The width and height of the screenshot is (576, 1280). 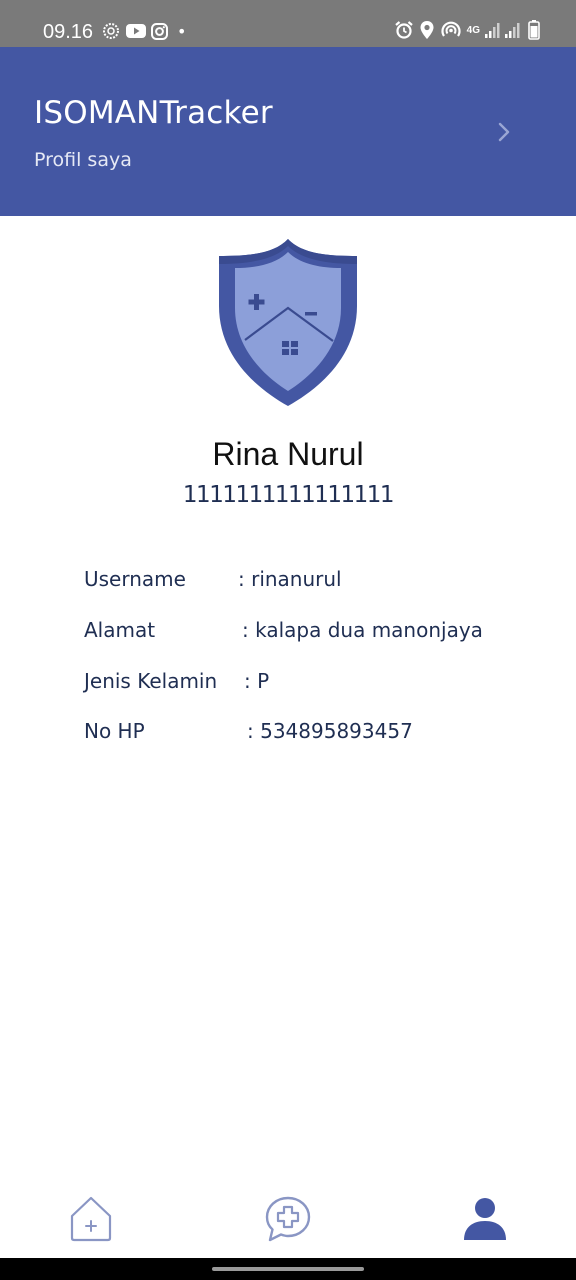 What do you see at coordinates (403, 30) in the screenshot?
I see `alarm-icon` at bounding box center [403, 30].